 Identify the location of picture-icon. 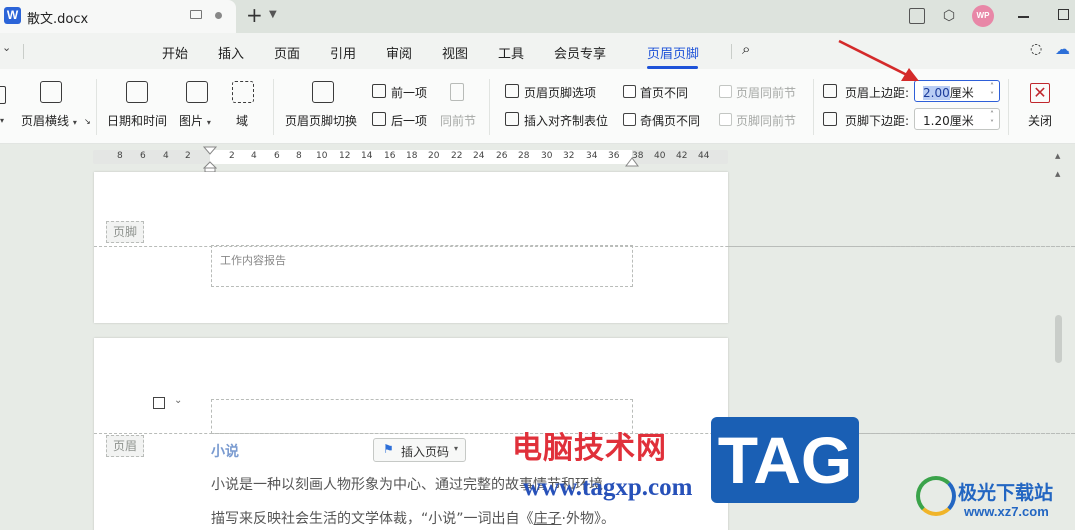
(197, 92).